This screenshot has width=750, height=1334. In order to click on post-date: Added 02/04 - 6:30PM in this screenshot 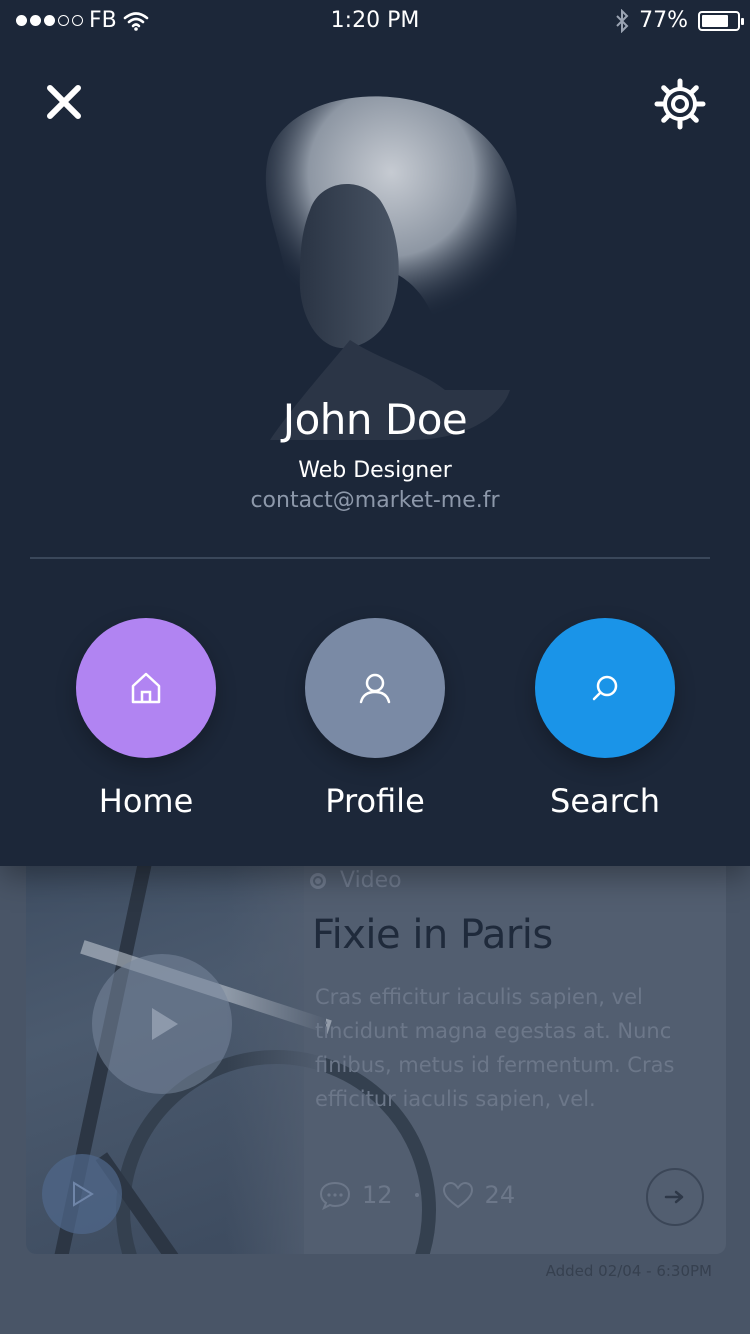, I will do `click(628, 1271)`.